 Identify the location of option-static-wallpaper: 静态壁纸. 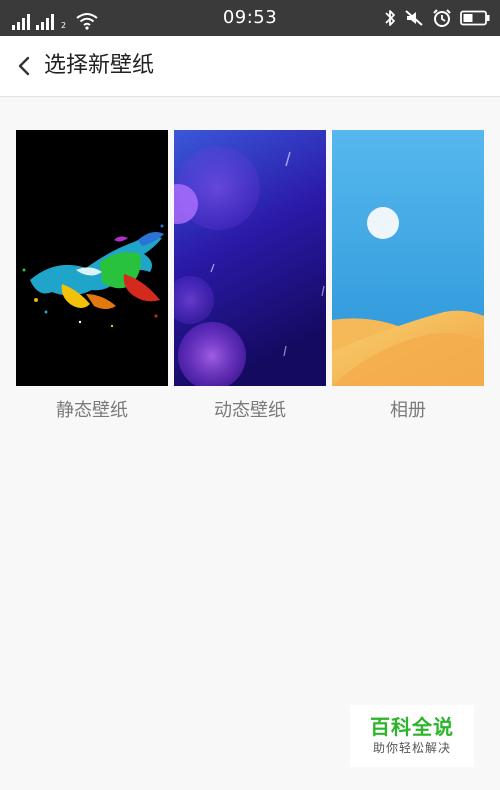
(92, 276).